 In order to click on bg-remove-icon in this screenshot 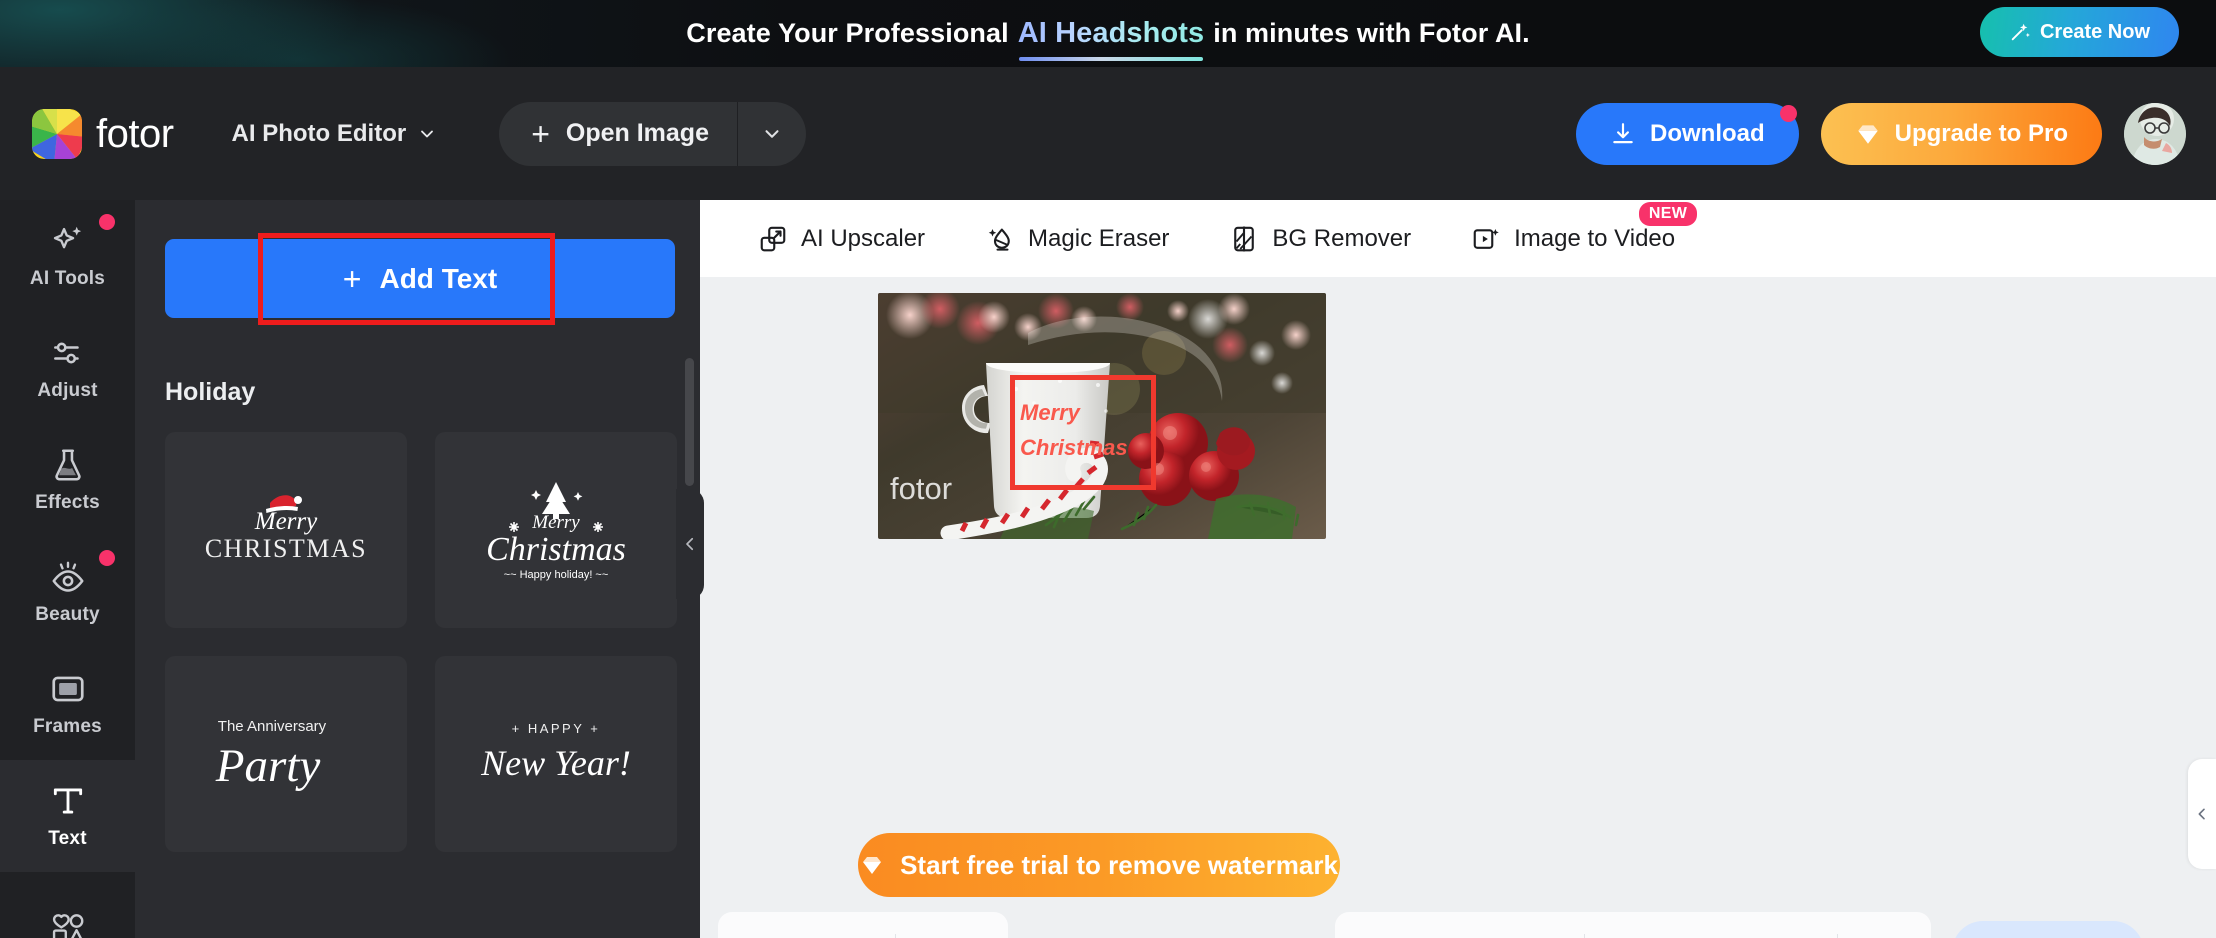, I will do `click(1244, 238)`.